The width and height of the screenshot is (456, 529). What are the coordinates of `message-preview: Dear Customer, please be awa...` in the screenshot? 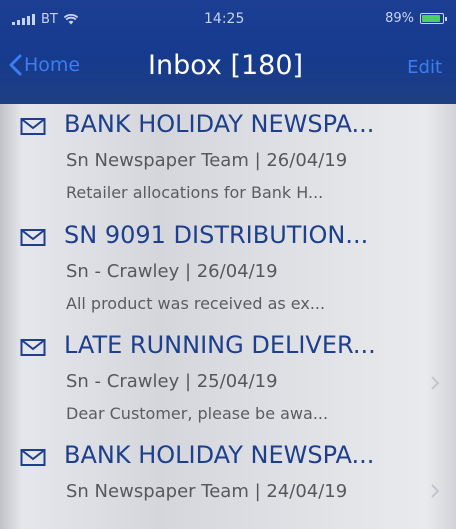 It's located at (197, 413).